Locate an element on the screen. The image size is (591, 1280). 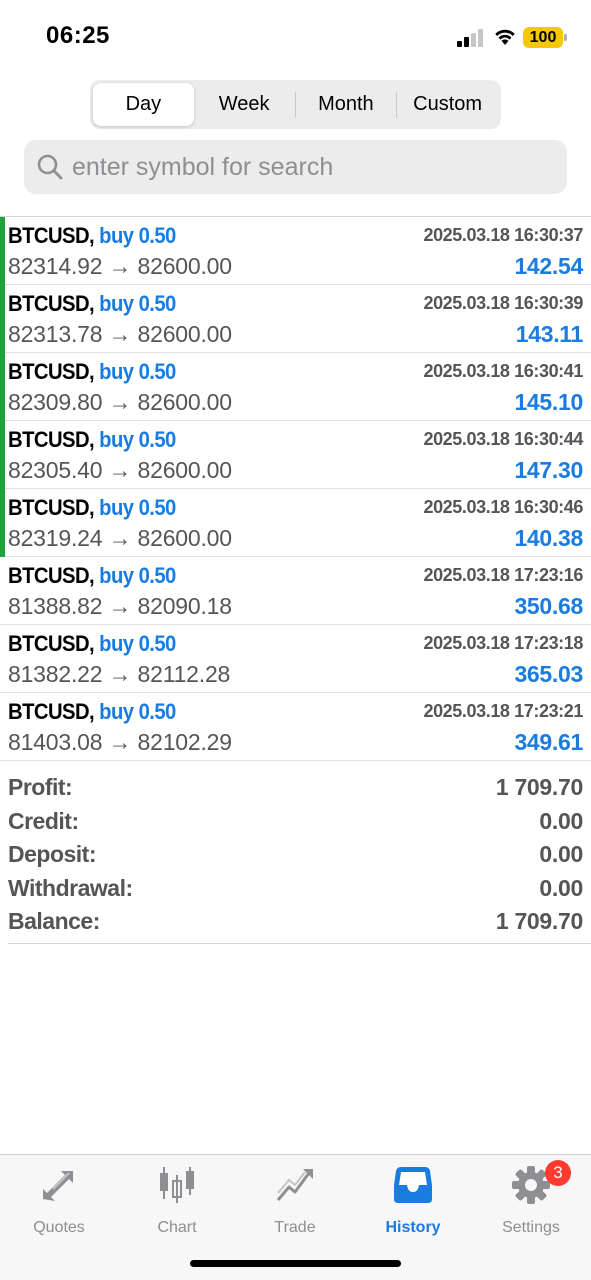
deal-prices: 82319.24 → 82600.00 is located at coordinates (120, 538).